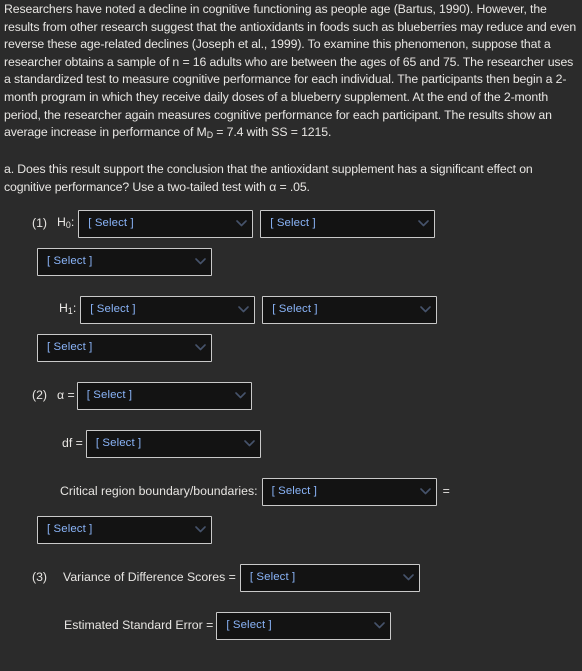  I want to click on df-label: df =, so click(72, 443).